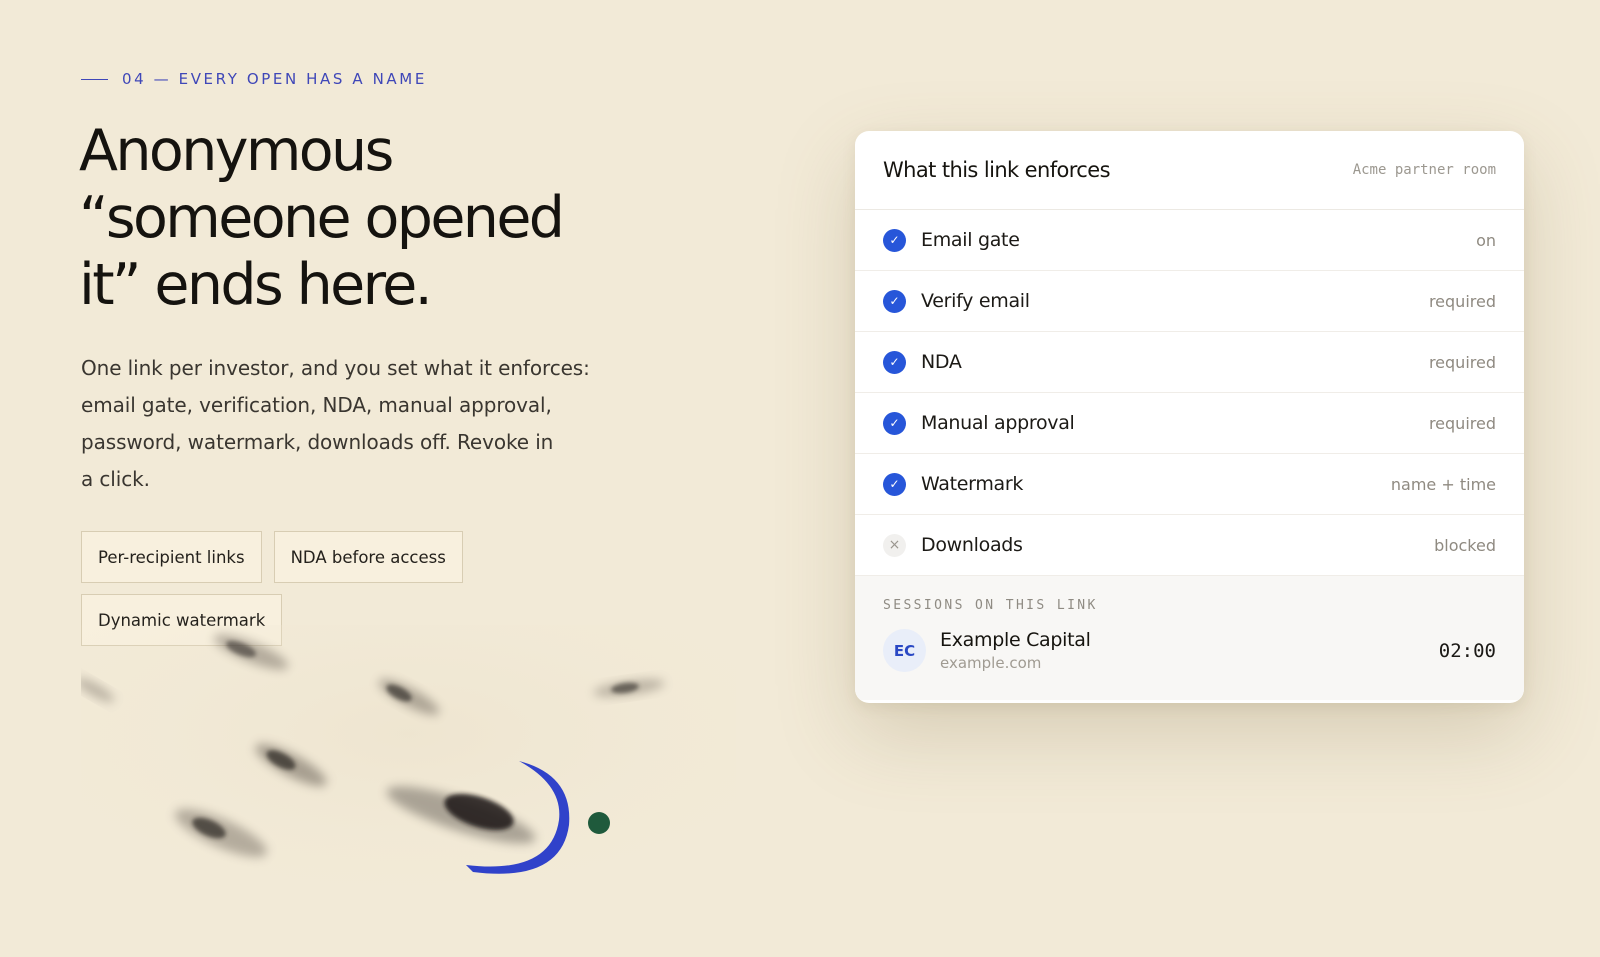 Image resolution: width=1600 pixels, height=957 pixels. I want to click on tag-nda-before-access: NDA before access, so click(368, 557).